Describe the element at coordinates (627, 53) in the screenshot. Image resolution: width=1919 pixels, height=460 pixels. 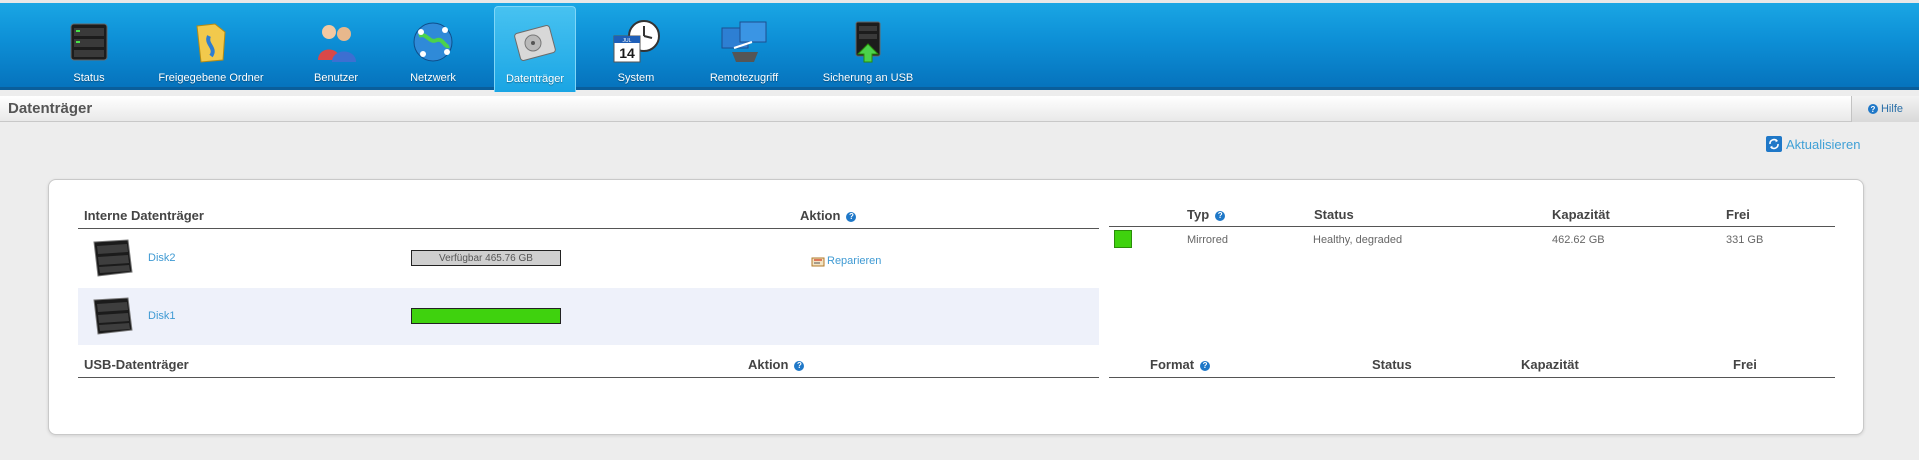
I see `calendar-day: 14` at that location.